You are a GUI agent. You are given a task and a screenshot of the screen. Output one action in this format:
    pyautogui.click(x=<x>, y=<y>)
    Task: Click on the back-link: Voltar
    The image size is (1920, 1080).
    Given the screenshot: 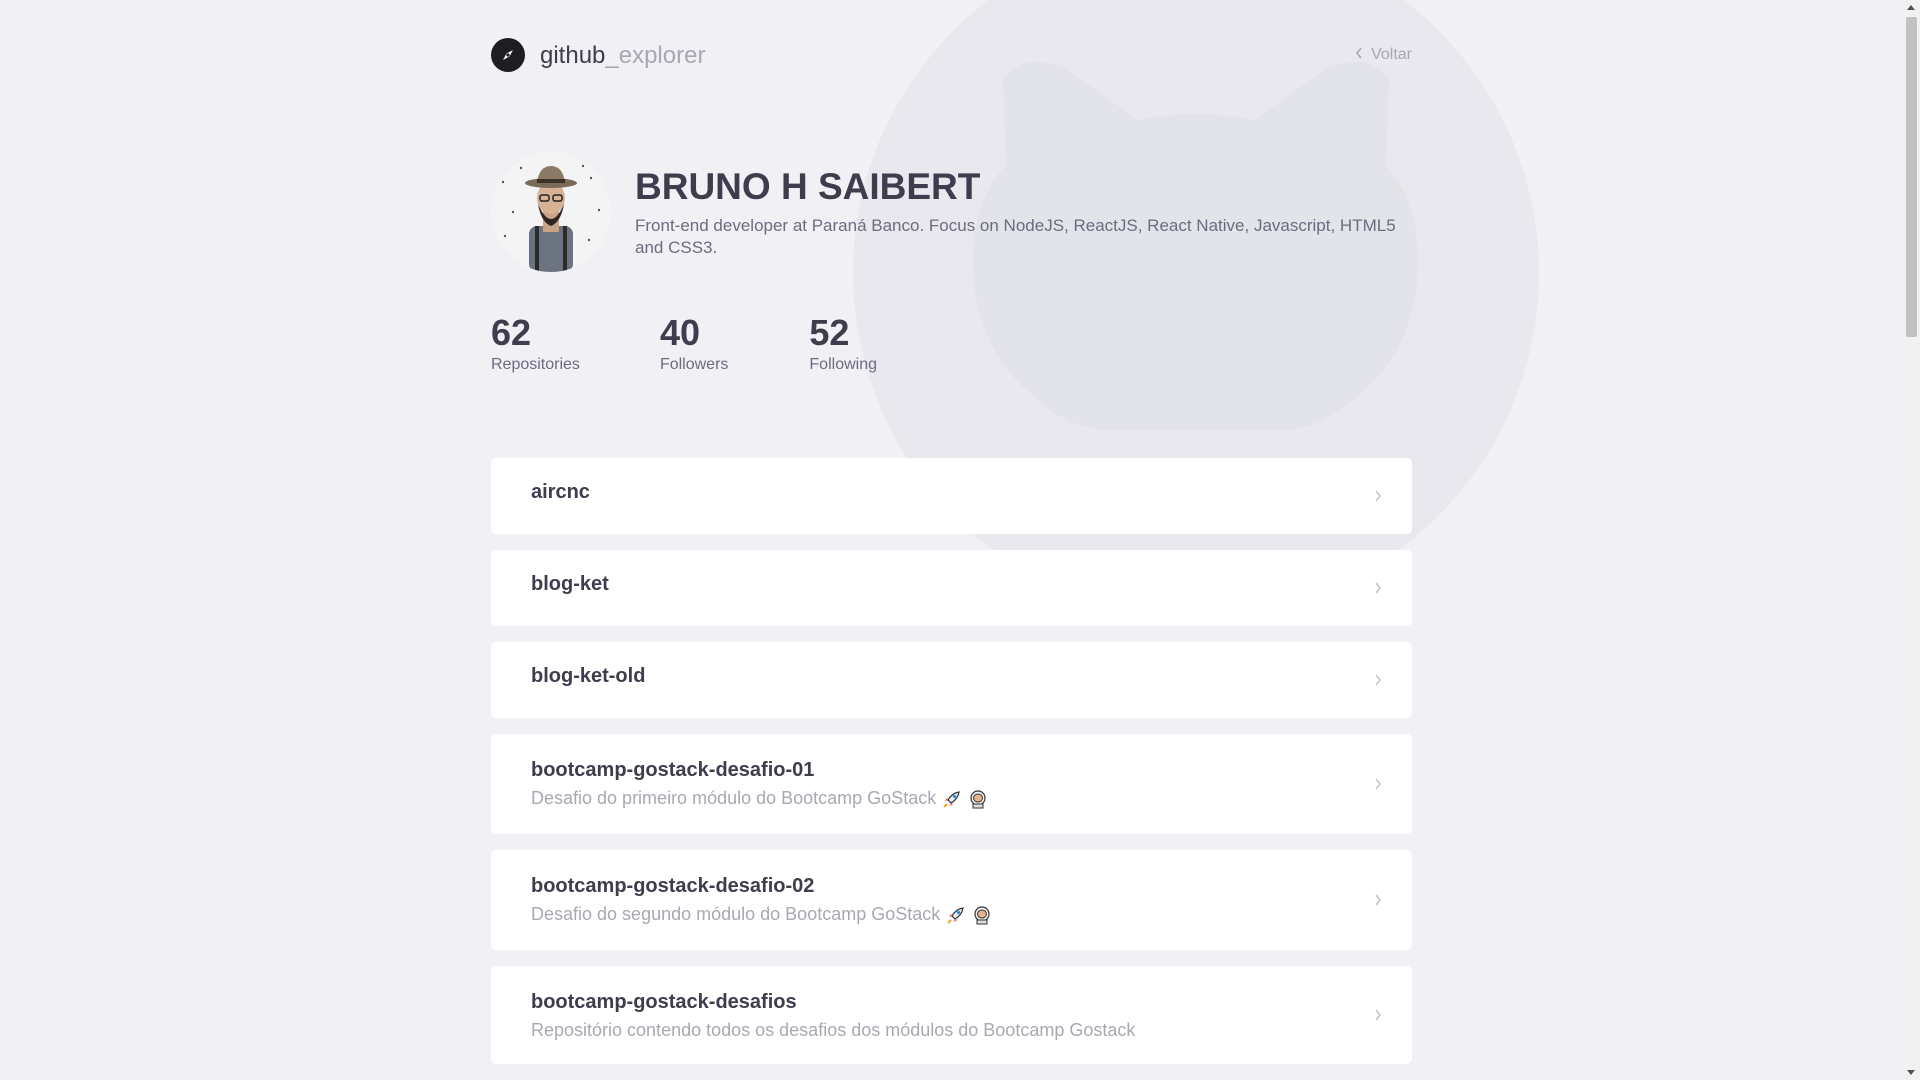 What is the action you would take?
    pyautogui.click(x=1383, y=55)
    